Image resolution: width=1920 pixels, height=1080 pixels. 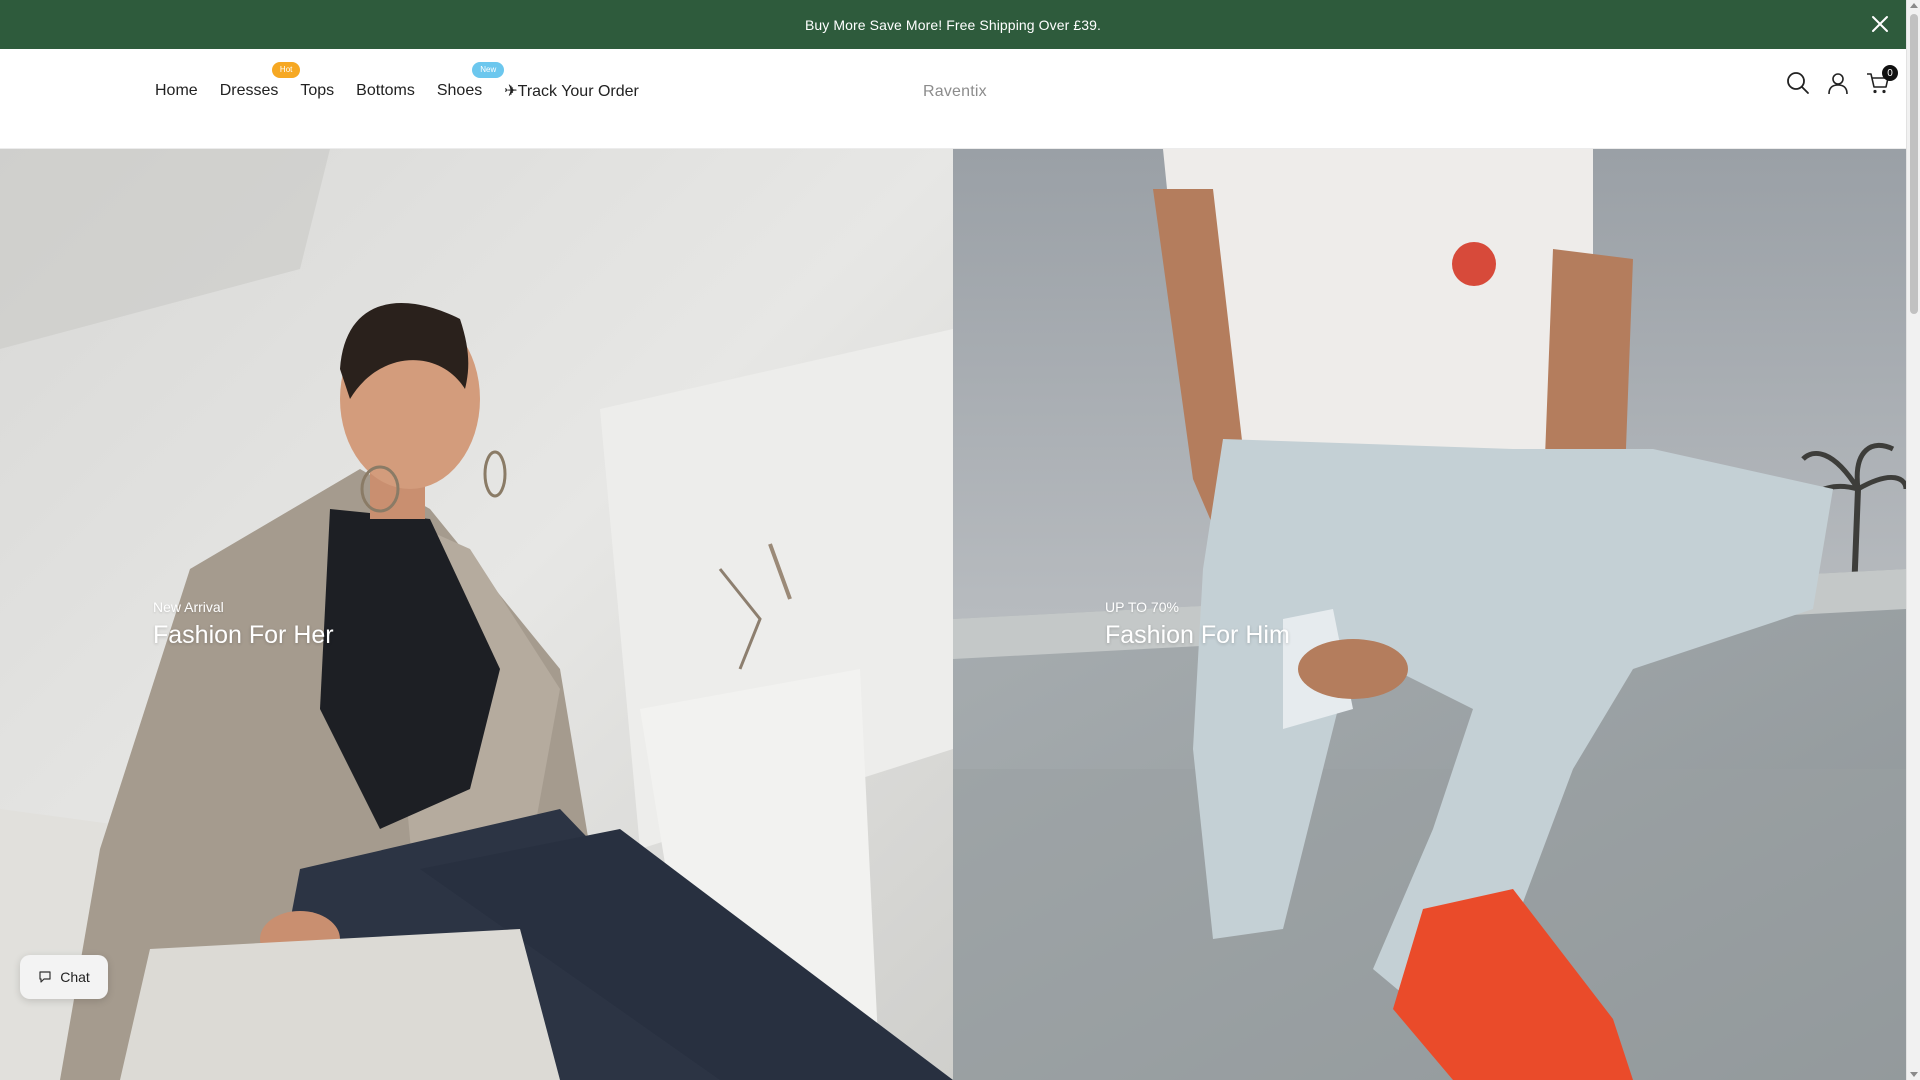 I want to click on nav-item-label: Home, so click(x=176, y=90).